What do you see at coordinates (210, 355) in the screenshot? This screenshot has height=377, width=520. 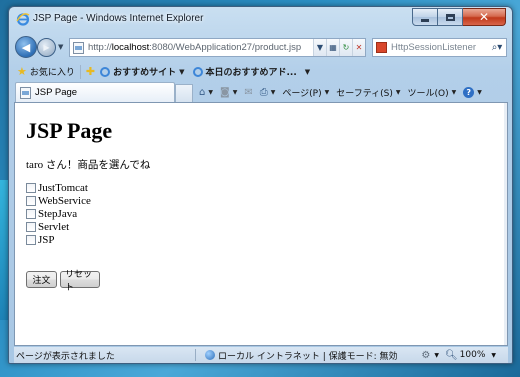 I see `globe-icon` at bounding box center [210, 355].